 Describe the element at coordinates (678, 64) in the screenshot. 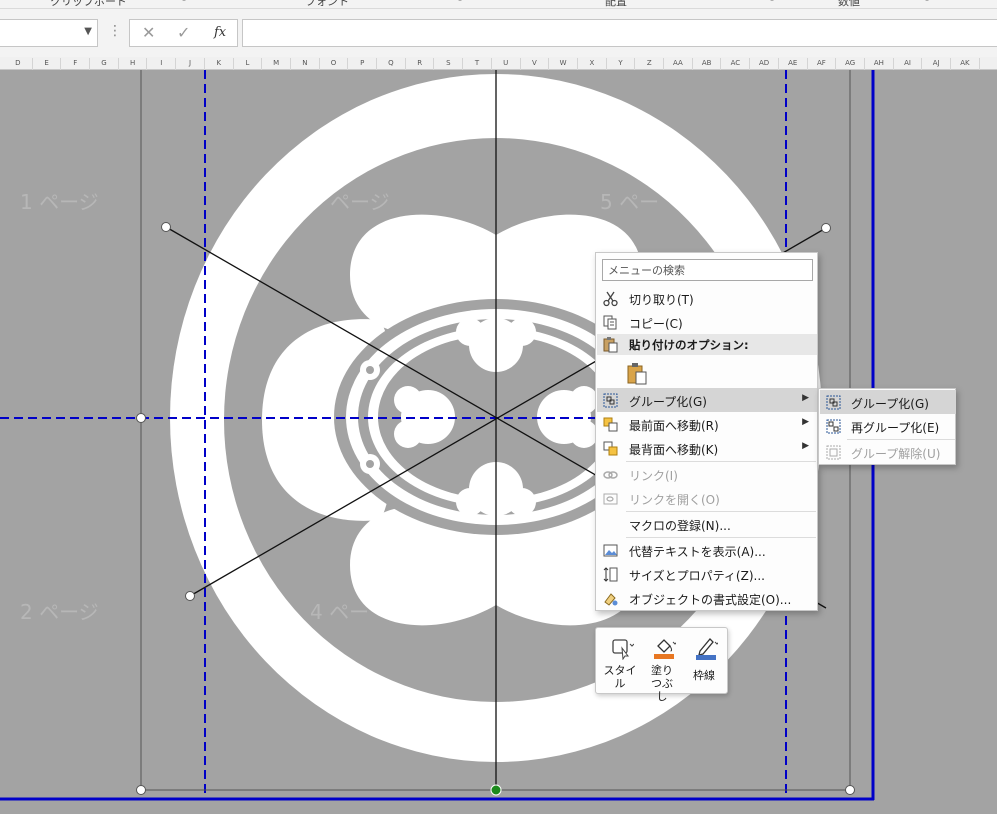

I see `column-header-cell: AA` at that location.